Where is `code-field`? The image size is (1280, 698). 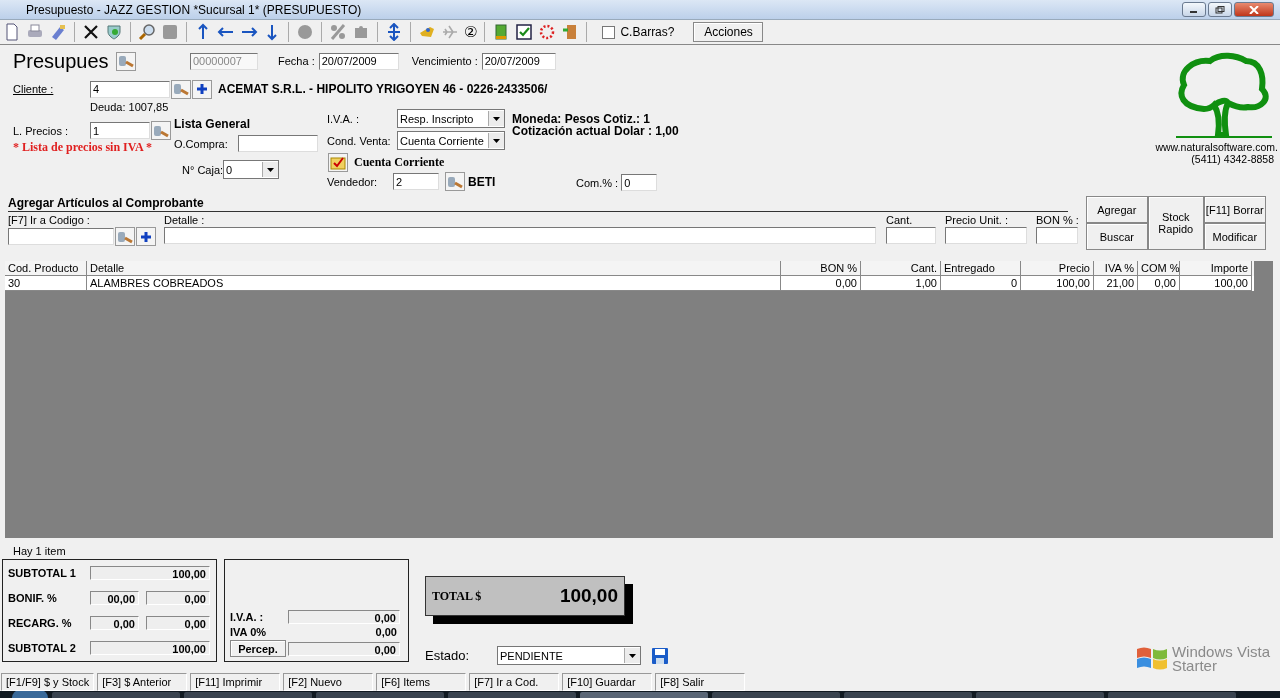 code-field is located at coordinates (61, 236).